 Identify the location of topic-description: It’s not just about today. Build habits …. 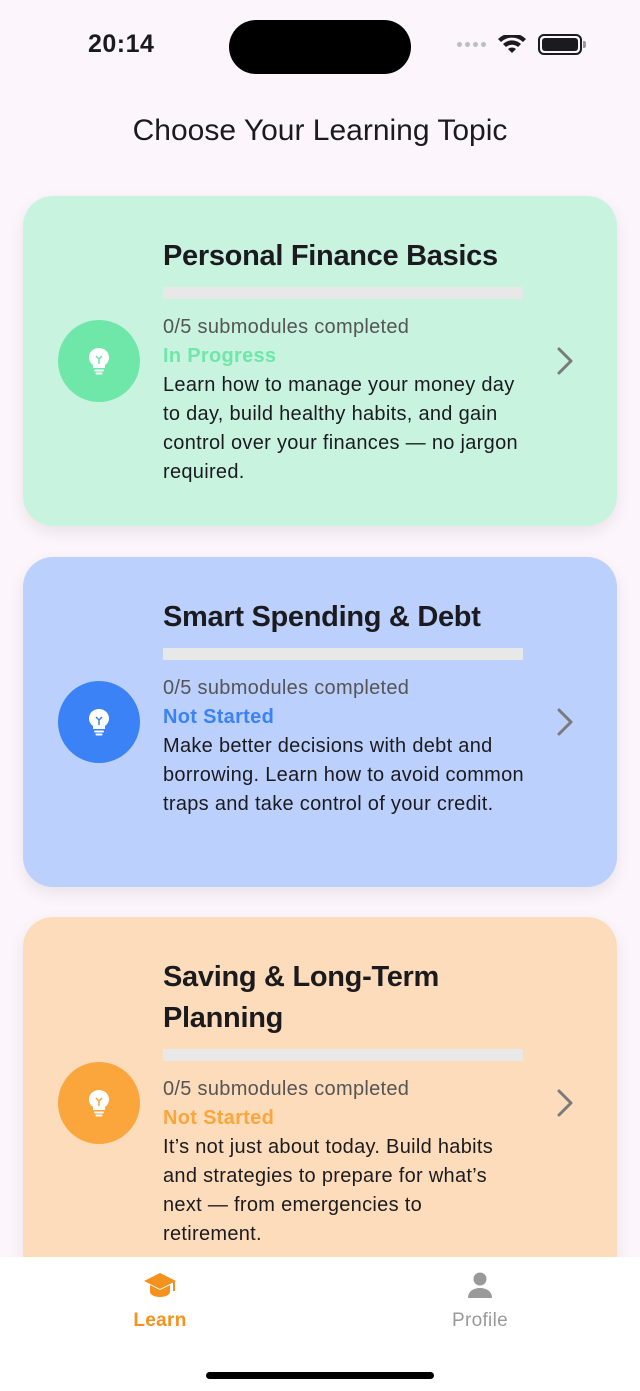
(328, 1190).